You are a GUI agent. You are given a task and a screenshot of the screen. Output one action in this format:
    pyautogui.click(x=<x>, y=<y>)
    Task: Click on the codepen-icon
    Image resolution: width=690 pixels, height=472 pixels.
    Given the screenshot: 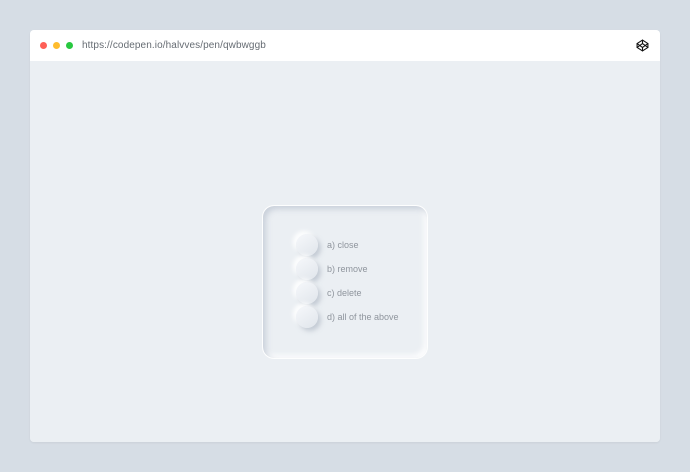 What is the action you would take?
    pyautogui.click(x=642, y=45)
    